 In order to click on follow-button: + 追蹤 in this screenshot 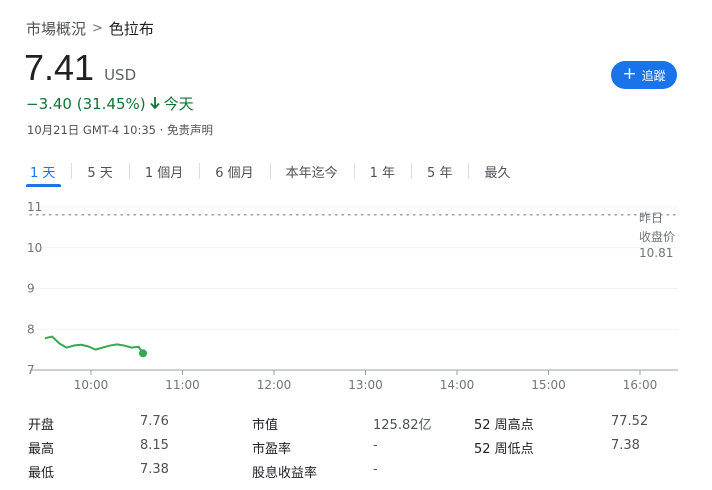, I will do `click(644, 75)`.